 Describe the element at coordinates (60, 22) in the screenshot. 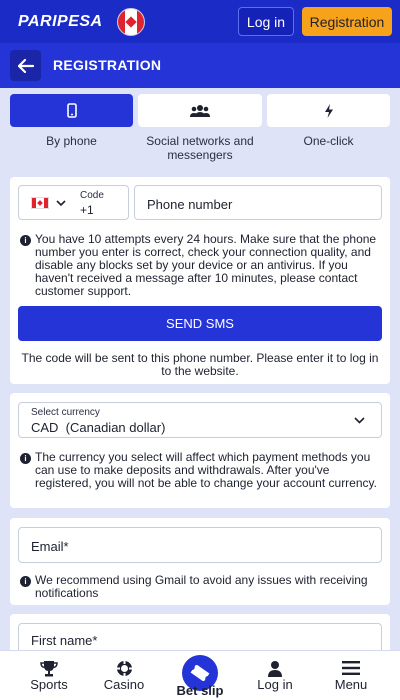

I see `paripesa-logo: PARIPESA` at that location.